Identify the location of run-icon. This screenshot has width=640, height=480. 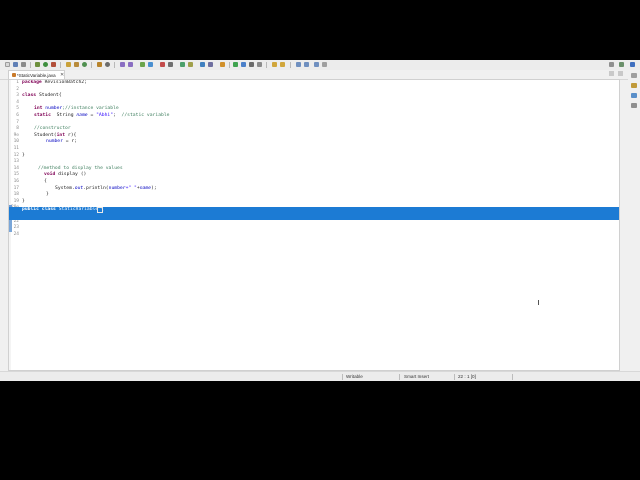
(45, 64).